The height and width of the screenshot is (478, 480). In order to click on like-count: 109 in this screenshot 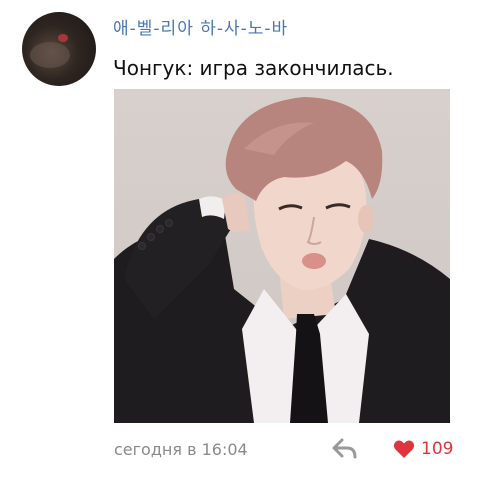, I will do `click(437, 449)`.